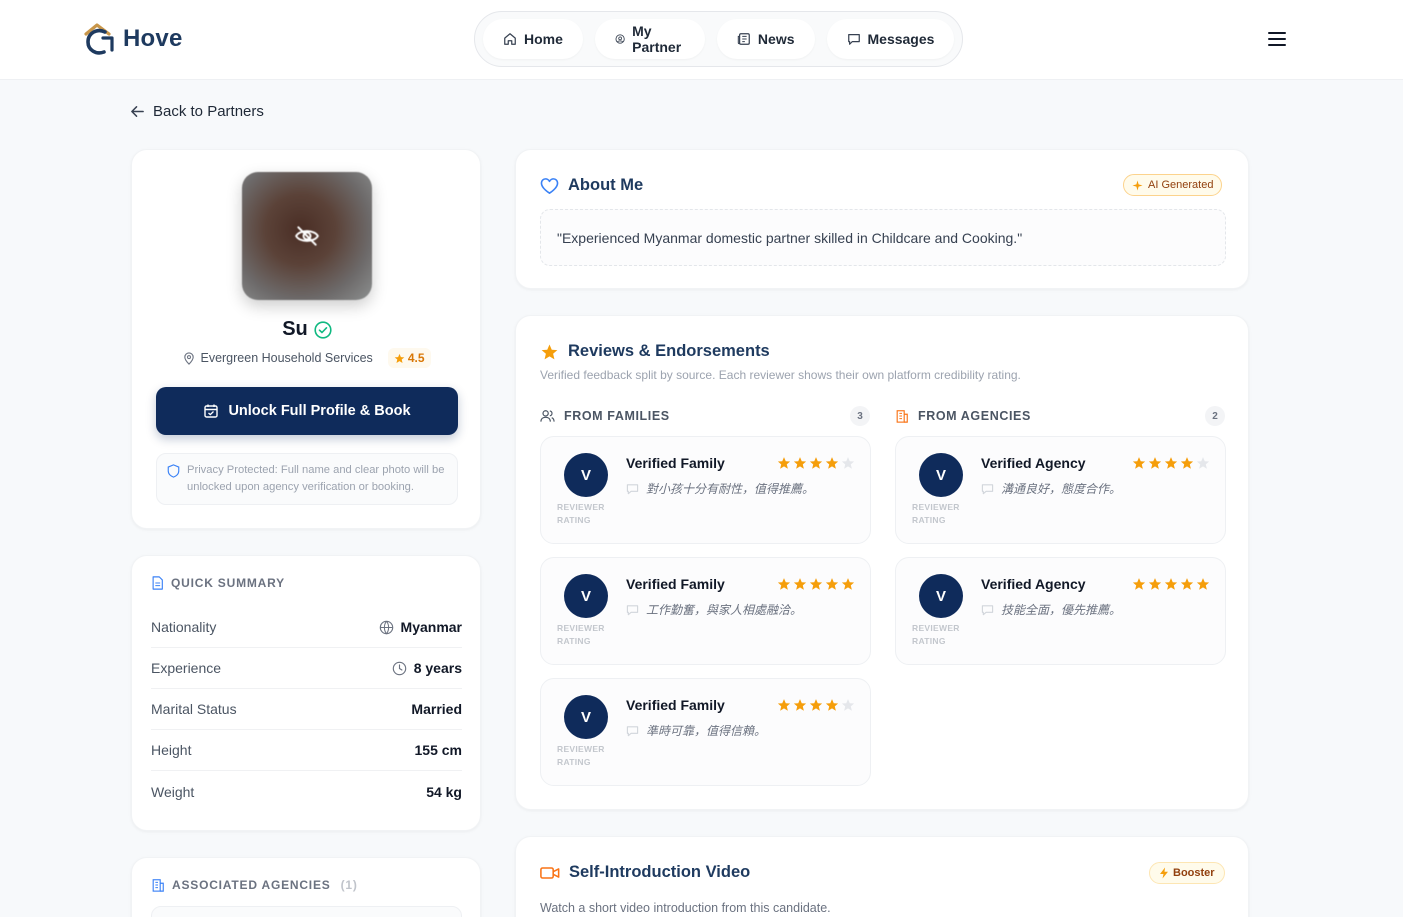  I want to click on nav-my-partner: My Partner, so click(649, 39).